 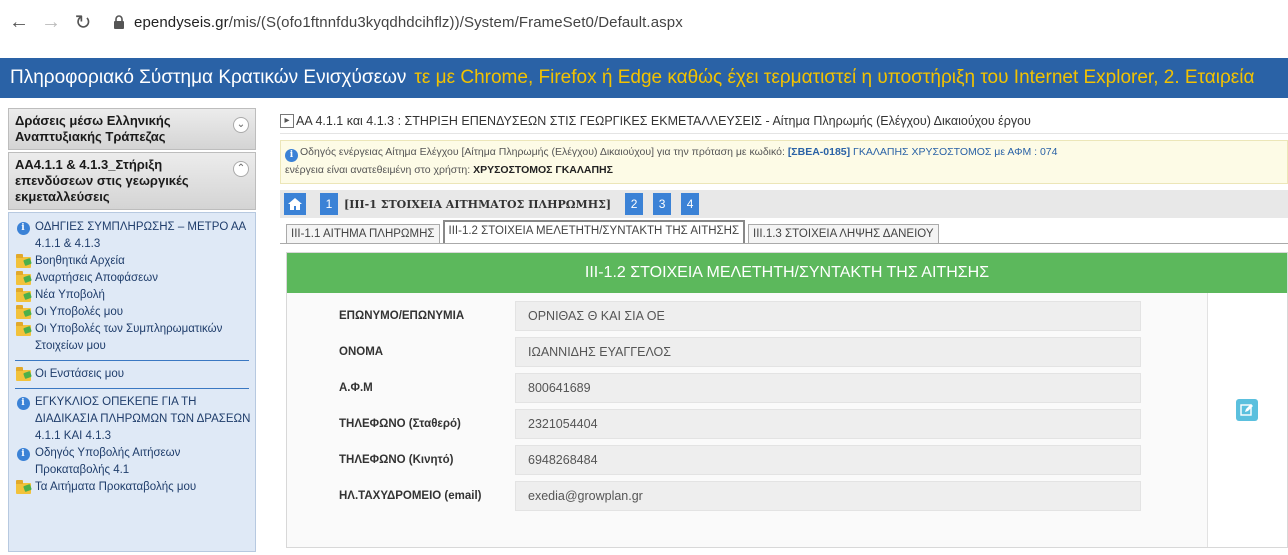 I want to click on field-label: ΗΛ.ΤΑΧΥΔΡΟΜΕΙΟ (email), so click(x=410, y=496).